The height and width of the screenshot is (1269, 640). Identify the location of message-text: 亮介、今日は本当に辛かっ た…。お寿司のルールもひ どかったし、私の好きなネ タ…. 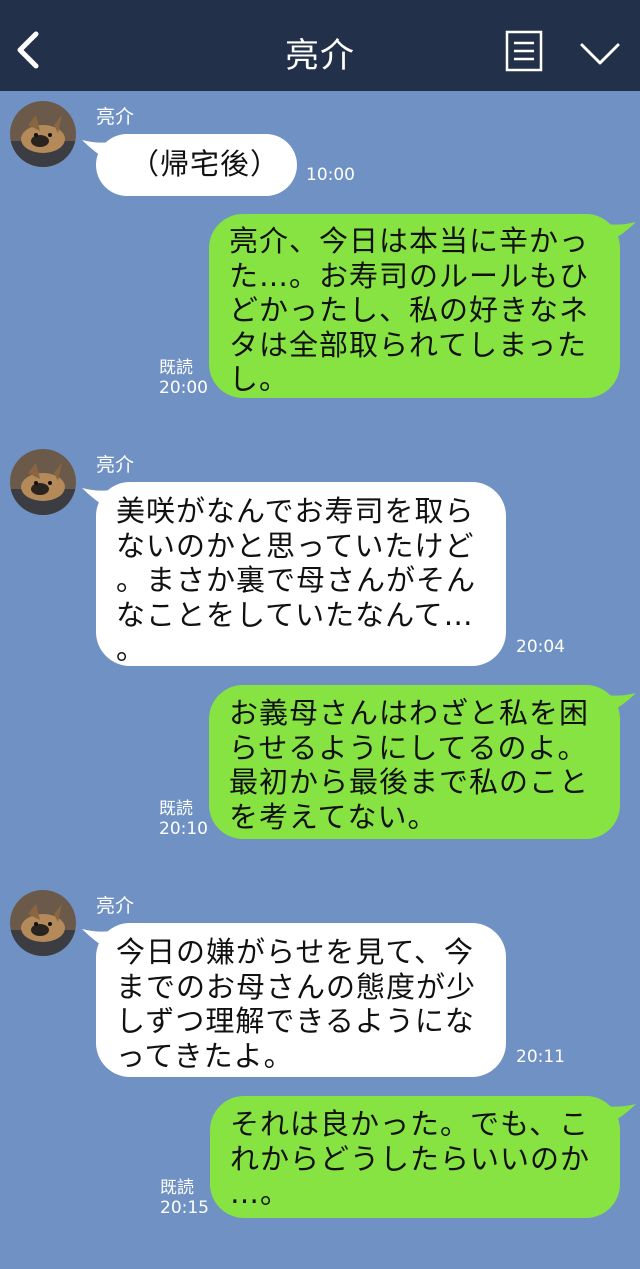
(409, 310).